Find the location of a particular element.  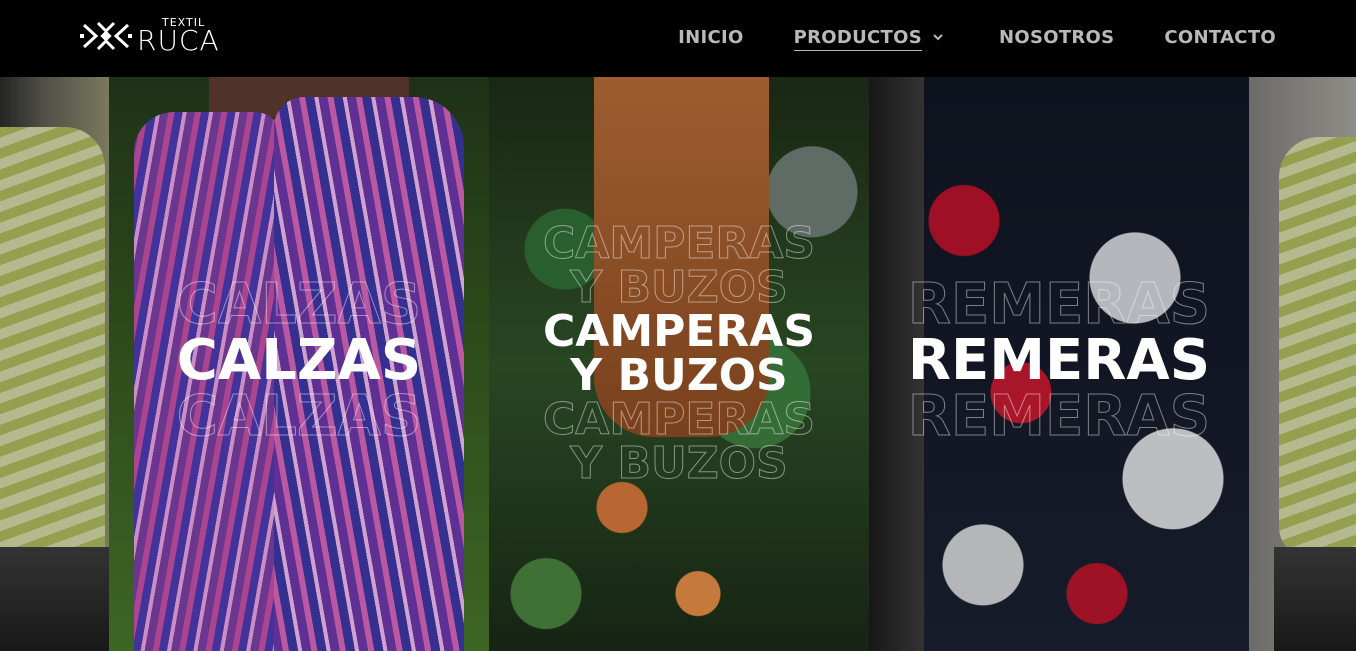

title-echo-top-line2: Y BUZOS is located at coordinates (679, 287).